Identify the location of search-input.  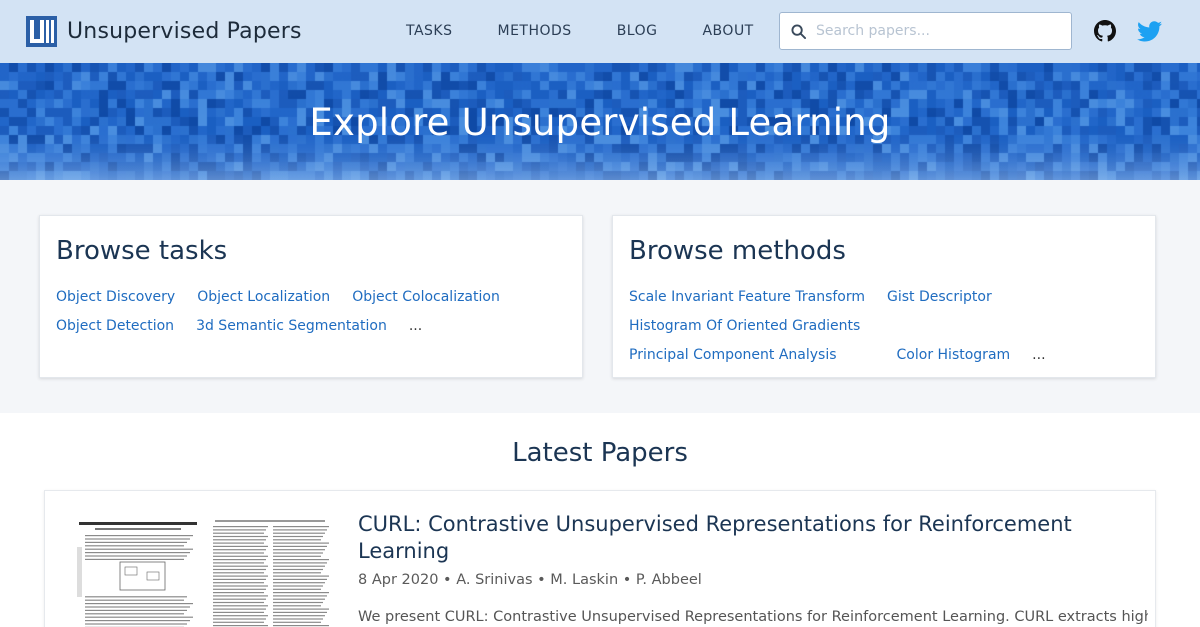
(936, 31).